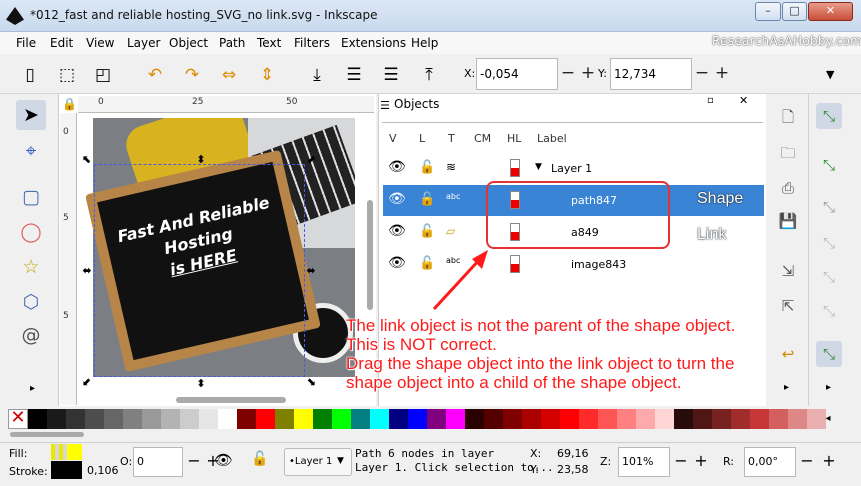  Describe the element at coordinates (451, 138) in the screenshot. I see `column-type: T` at that location.